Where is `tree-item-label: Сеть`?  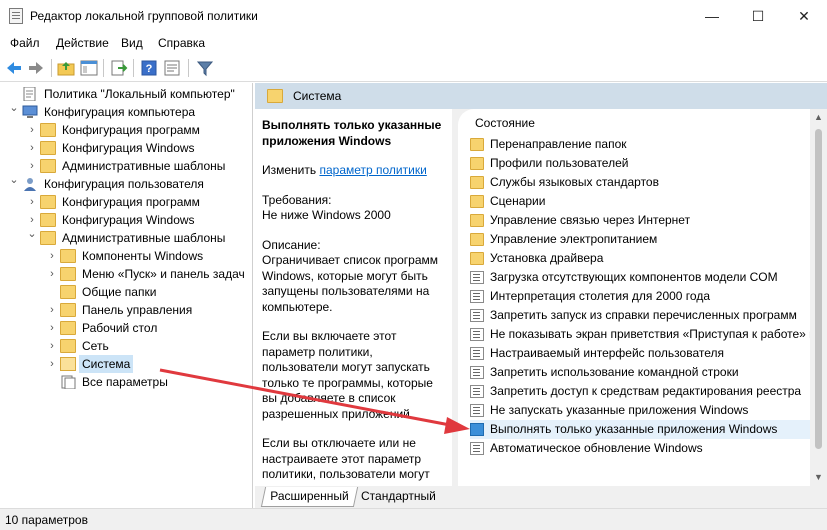 tree-item-label: Сеть is located at coordinates (95, 346).